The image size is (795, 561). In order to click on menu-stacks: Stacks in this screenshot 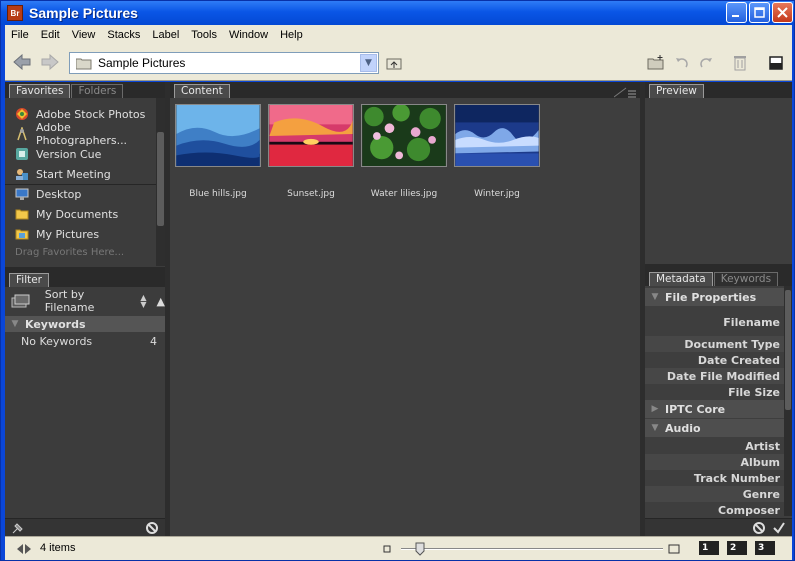, I will do `click(123, 35)`.